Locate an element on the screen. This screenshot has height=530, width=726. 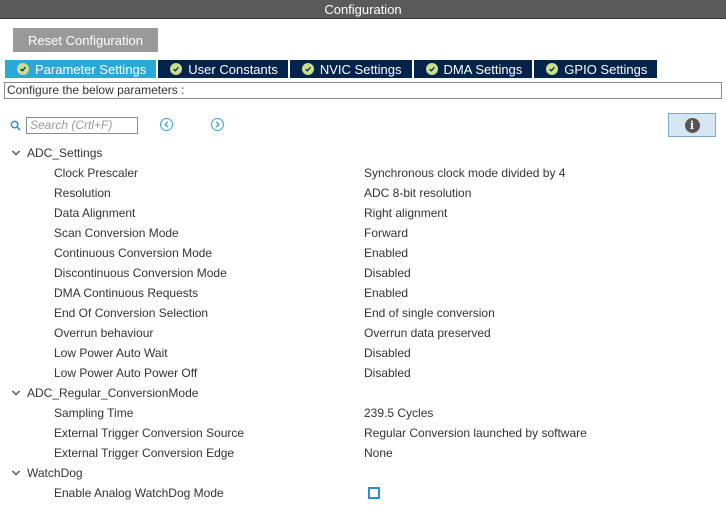
param-row: Sampling Time 239.5 Cycles is located at coordinates (363, 413).